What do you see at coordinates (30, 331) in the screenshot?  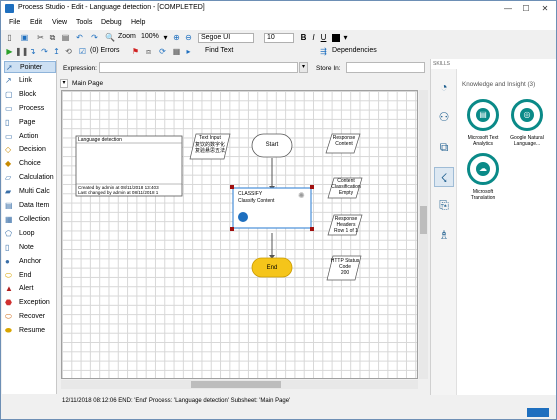 I see `palette-item-resume: ⬬ Resume` at bounding box center [30, 331].